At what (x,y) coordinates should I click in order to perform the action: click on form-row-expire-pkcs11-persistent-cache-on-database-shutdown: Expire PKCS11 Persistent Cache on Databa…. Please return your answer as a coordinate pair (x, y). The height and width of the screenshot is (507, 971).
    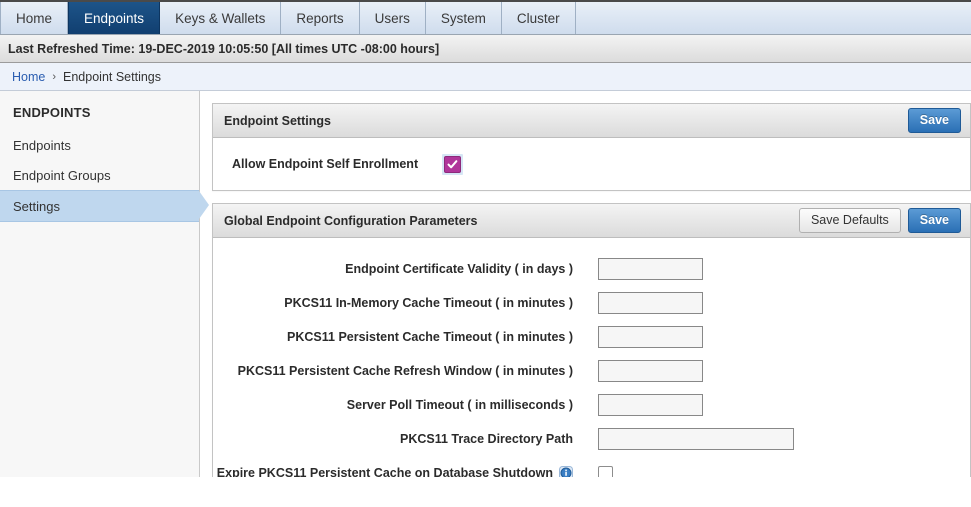
    Looking at the image, I should click on (591, 466).